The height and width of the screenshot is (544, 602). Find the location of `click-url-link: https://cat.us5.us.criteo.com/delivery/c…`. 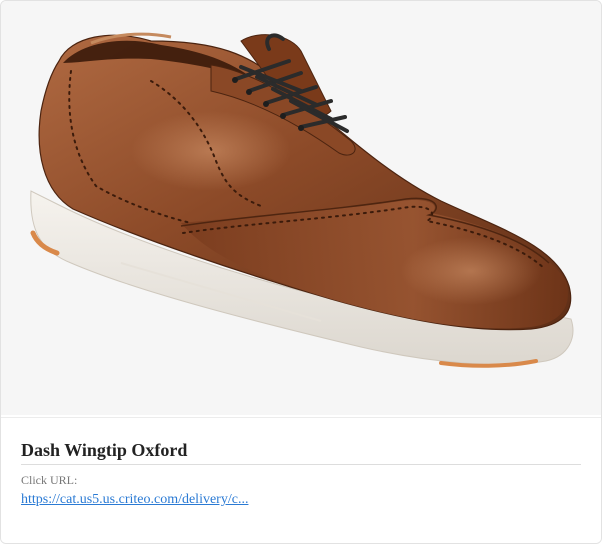

click-url-link: https://cat.us5.us.criteo.com/delivery/c… is located at coordinates (134, 500).